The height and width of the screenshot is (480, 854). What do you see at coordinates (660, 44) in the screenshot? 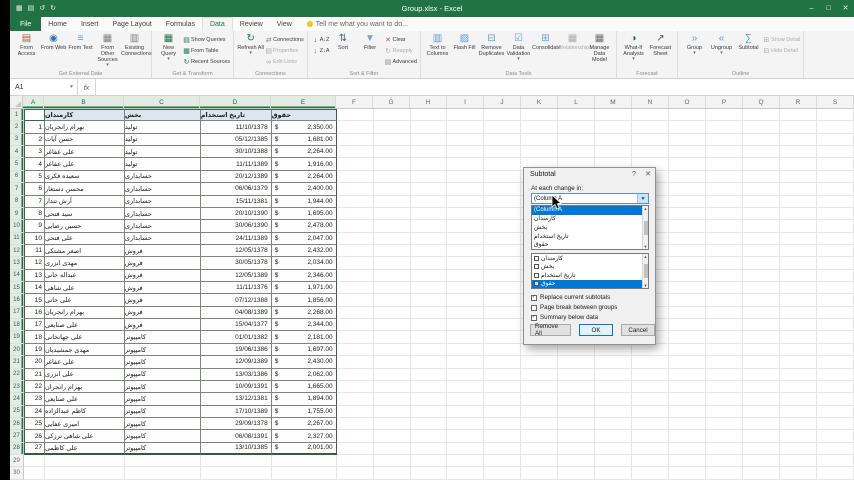
I see `ribbon-button-forecast-sheet: ↗ Forecast Sheet` at bounding box center [660, 44].